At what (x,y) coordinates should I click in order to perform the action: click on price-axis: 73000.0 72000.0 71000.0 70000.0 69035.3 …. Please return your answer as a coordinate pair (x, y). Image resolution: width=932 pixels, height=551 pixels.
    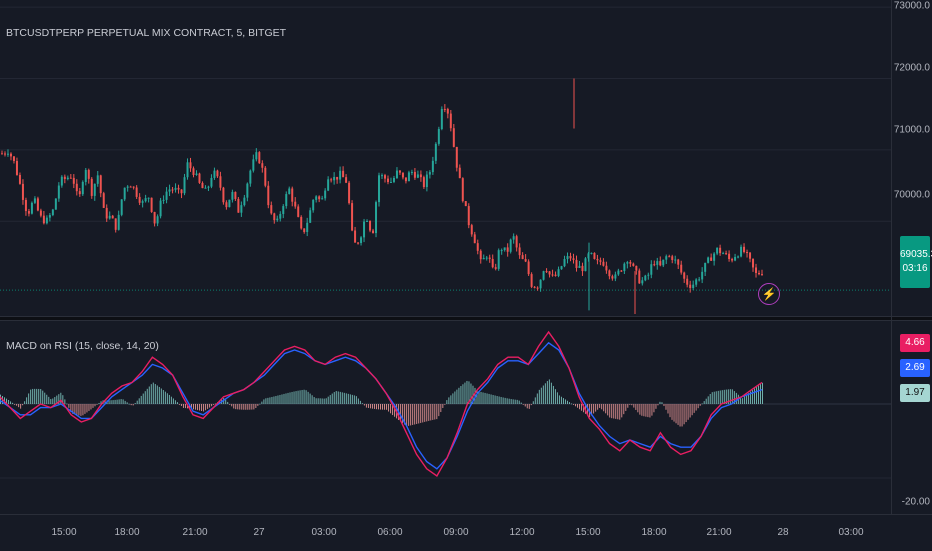
    Looking at the image, I should click on (911, 257).